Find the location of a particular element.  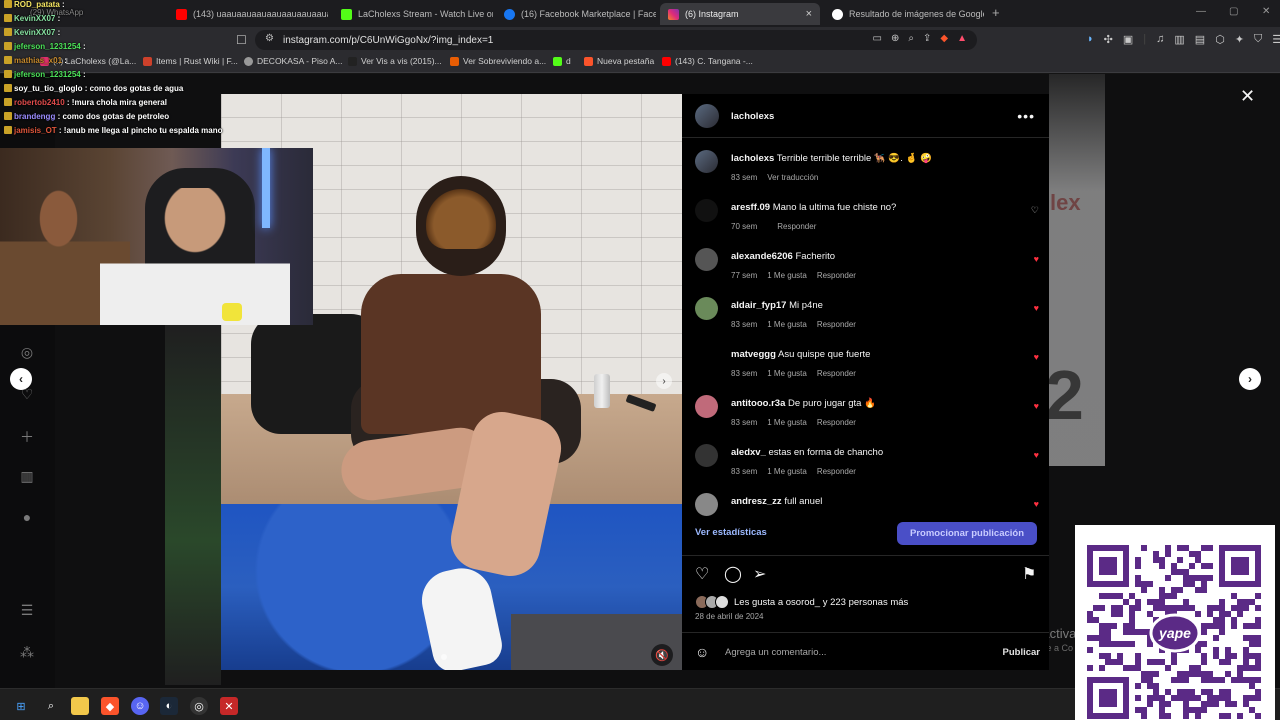

site-info-icon: ⚙ is located at coordinates (269, 38).